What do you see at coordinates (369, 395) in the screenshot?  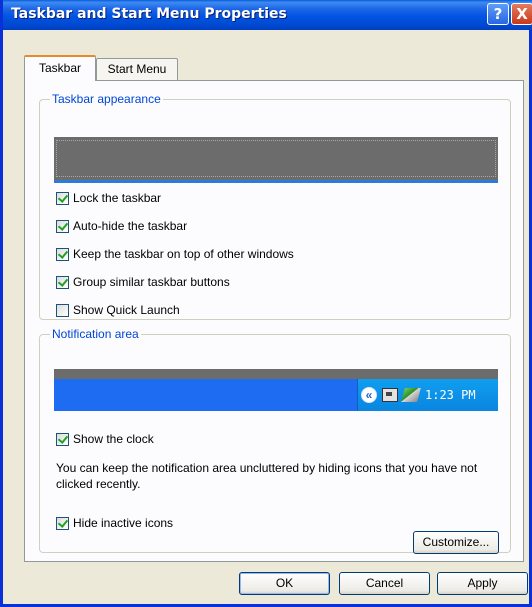 I see `chevron-left-icon: «` at bounding box center [369, 395].